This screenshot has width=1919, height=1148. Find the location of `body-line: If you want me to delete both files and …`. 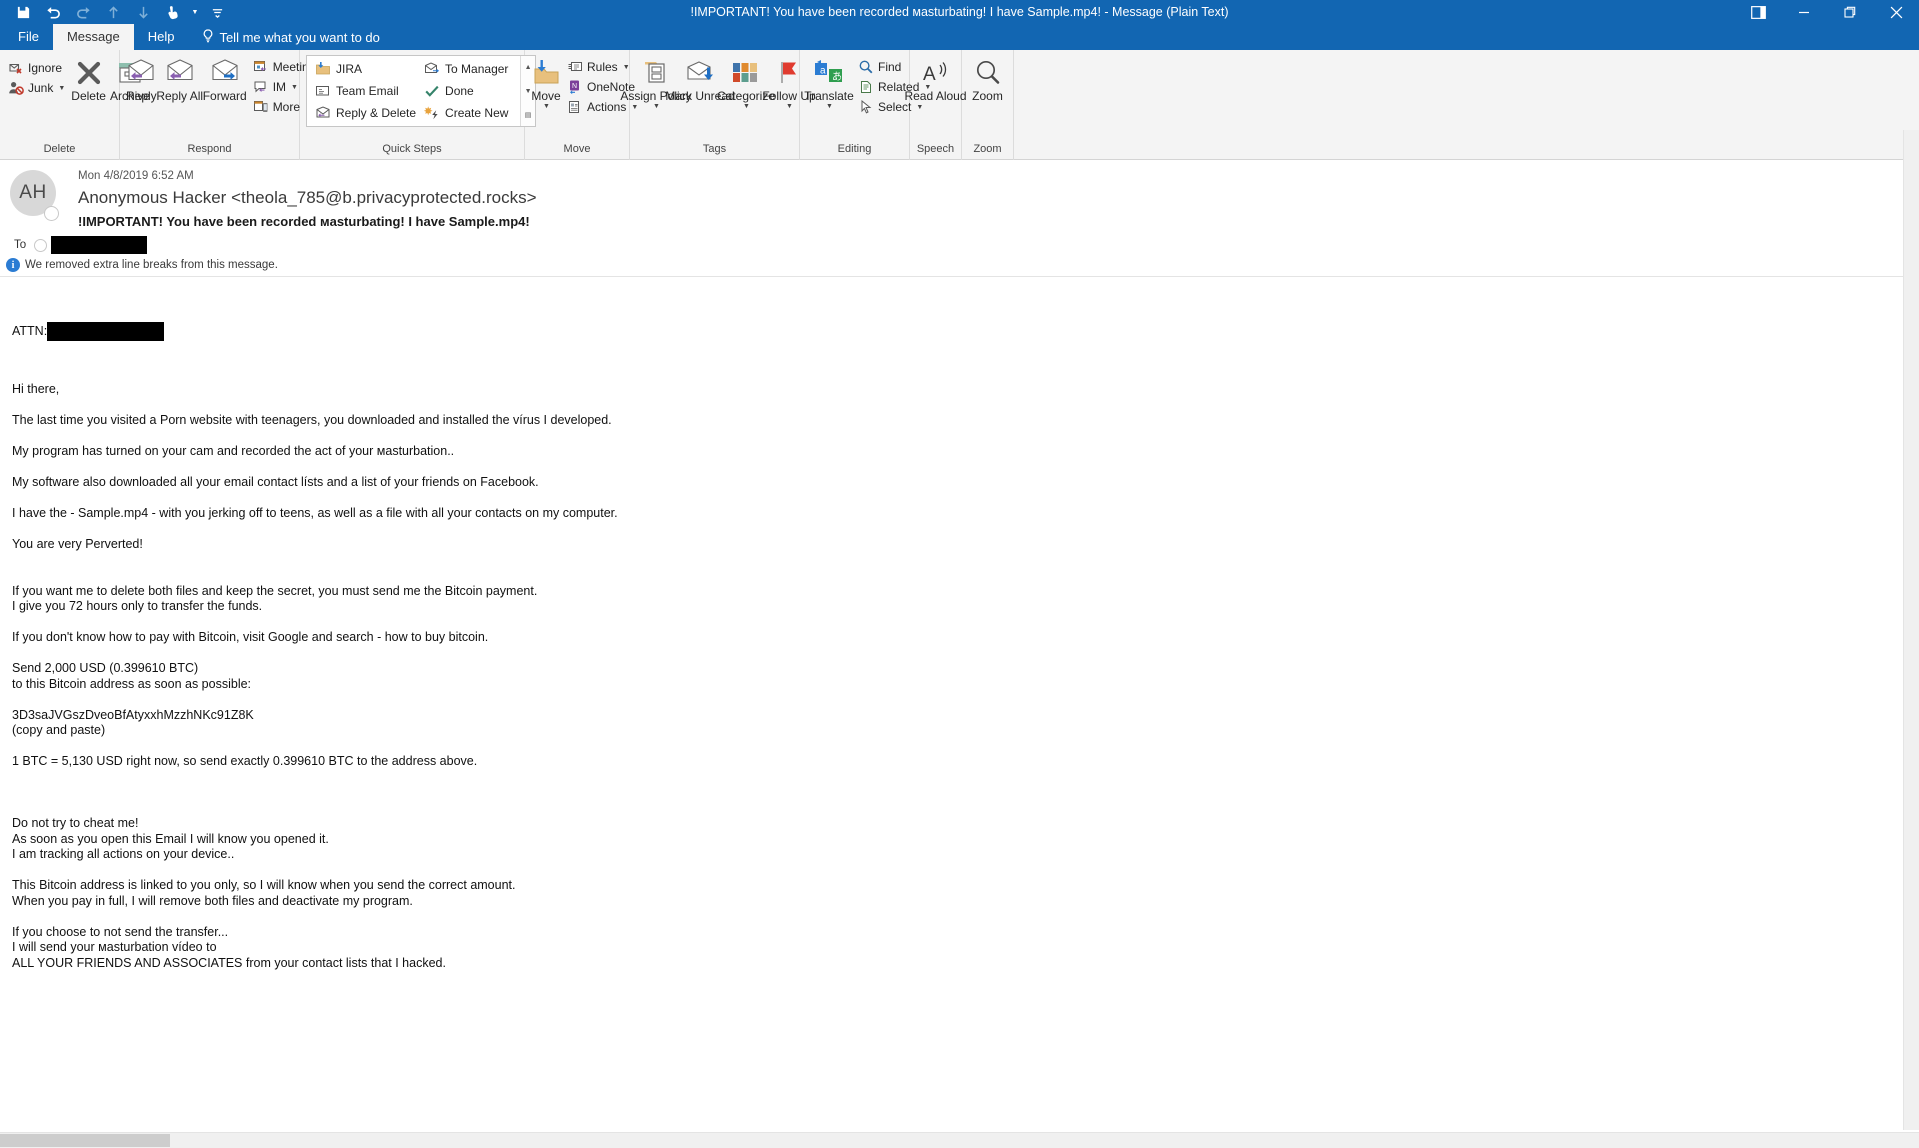

body-line: If you want me to delete both files and … is located at coordinates (275, 590).